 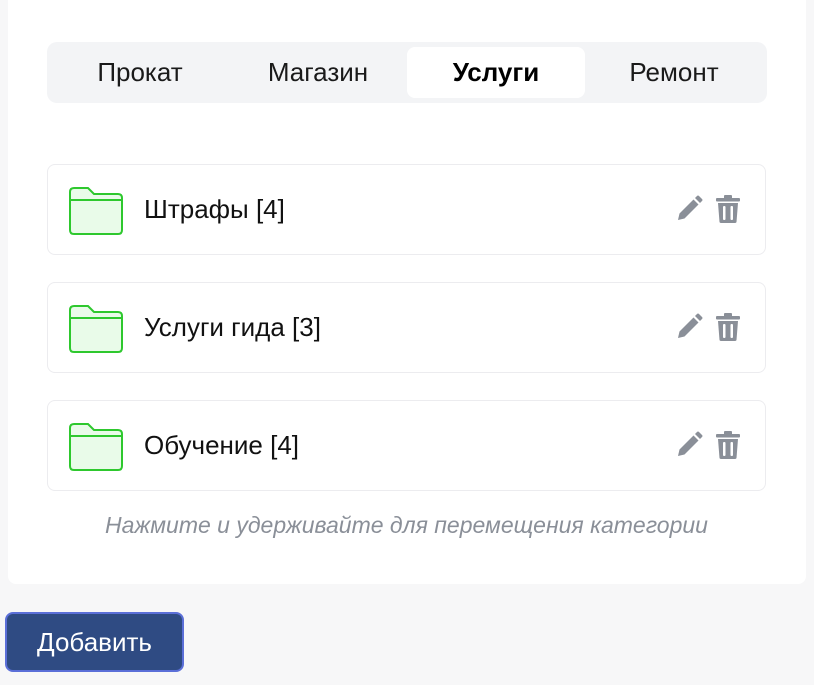 I want to click on add-button: Добавить, so click(x=94, y=642).